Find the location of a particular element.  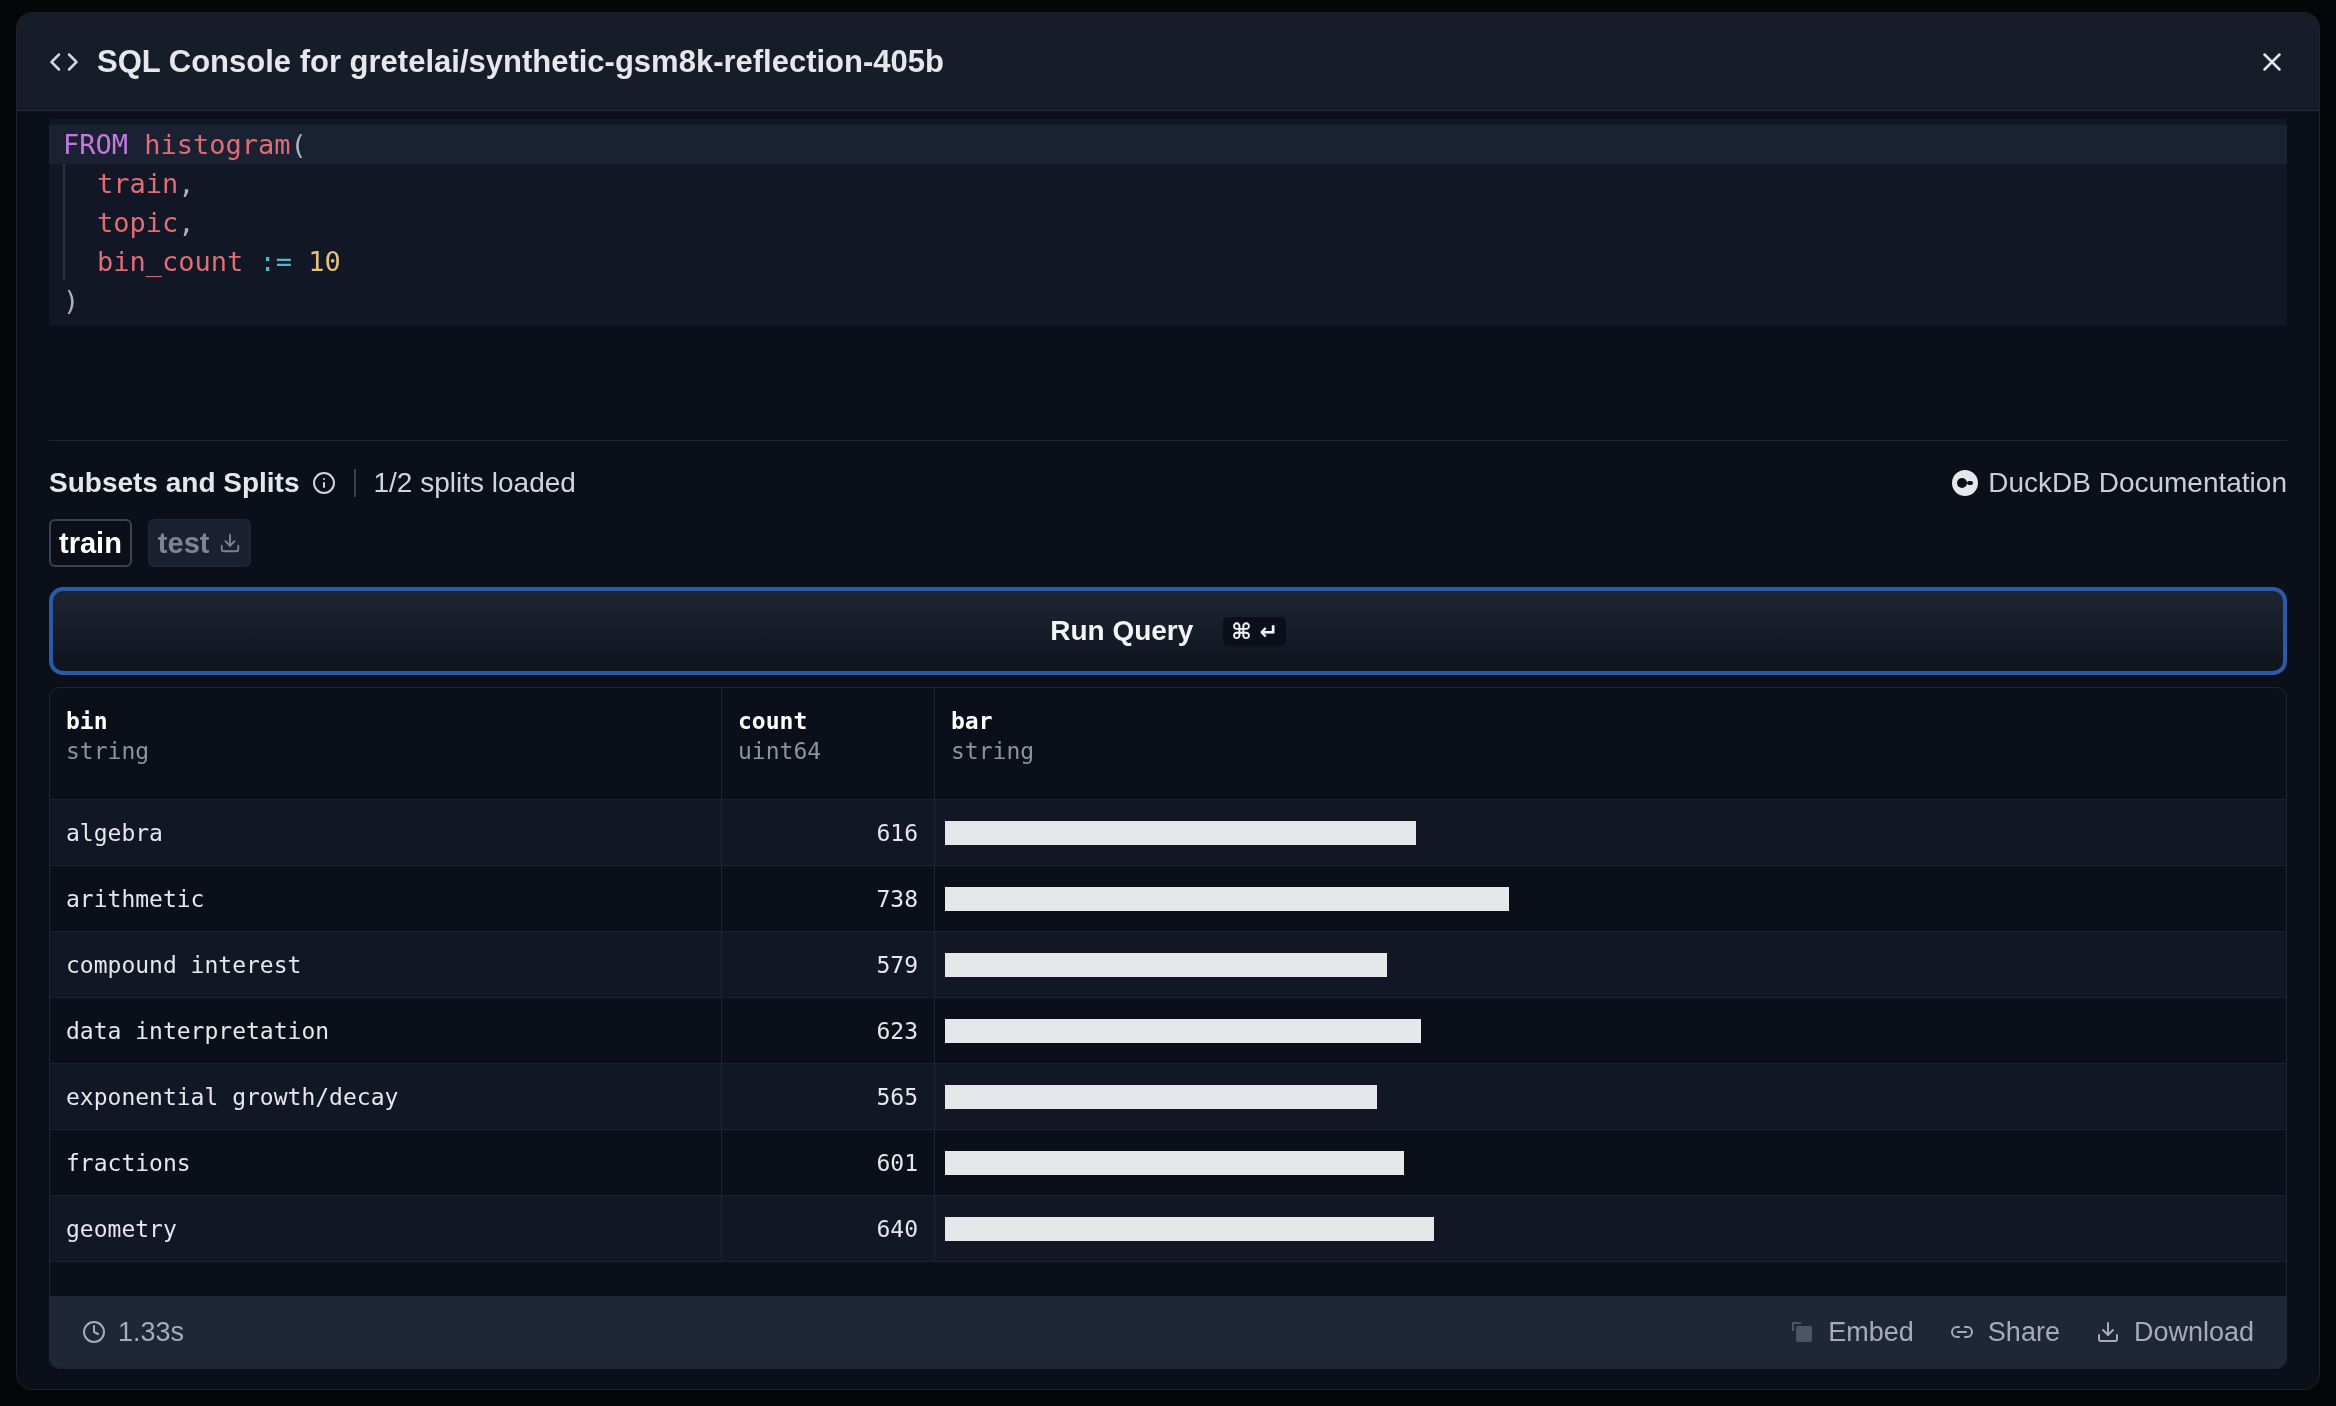

code-line: train, is located at coordinates (146, 183).